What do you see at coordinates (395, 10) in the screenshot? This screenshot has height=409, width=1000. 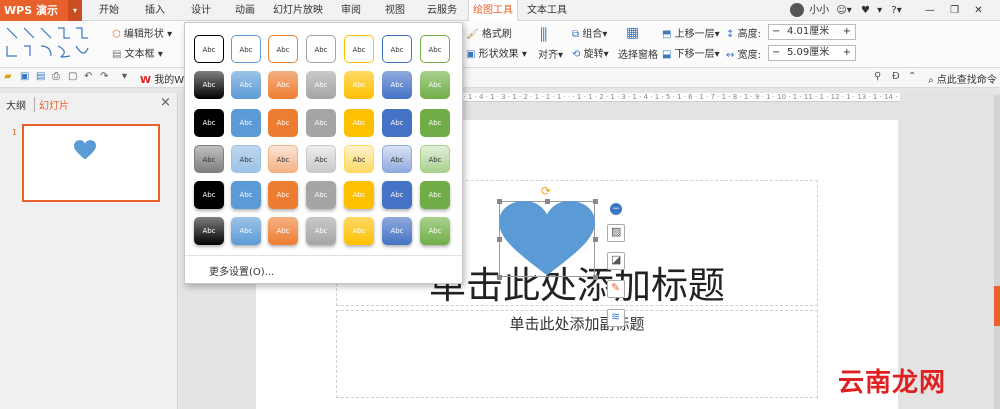 I see `tab-view: 视图` at bounding box center [395, 10].